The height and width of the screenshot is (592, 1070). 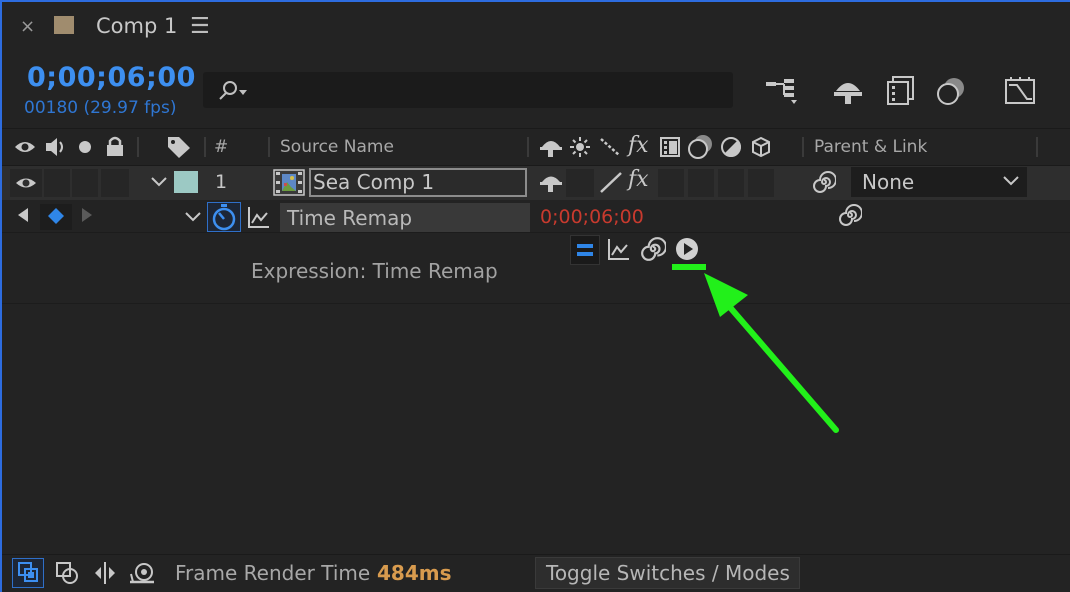 I want to click on expand-layer-chevron-icon, so click(x=159, y=182).